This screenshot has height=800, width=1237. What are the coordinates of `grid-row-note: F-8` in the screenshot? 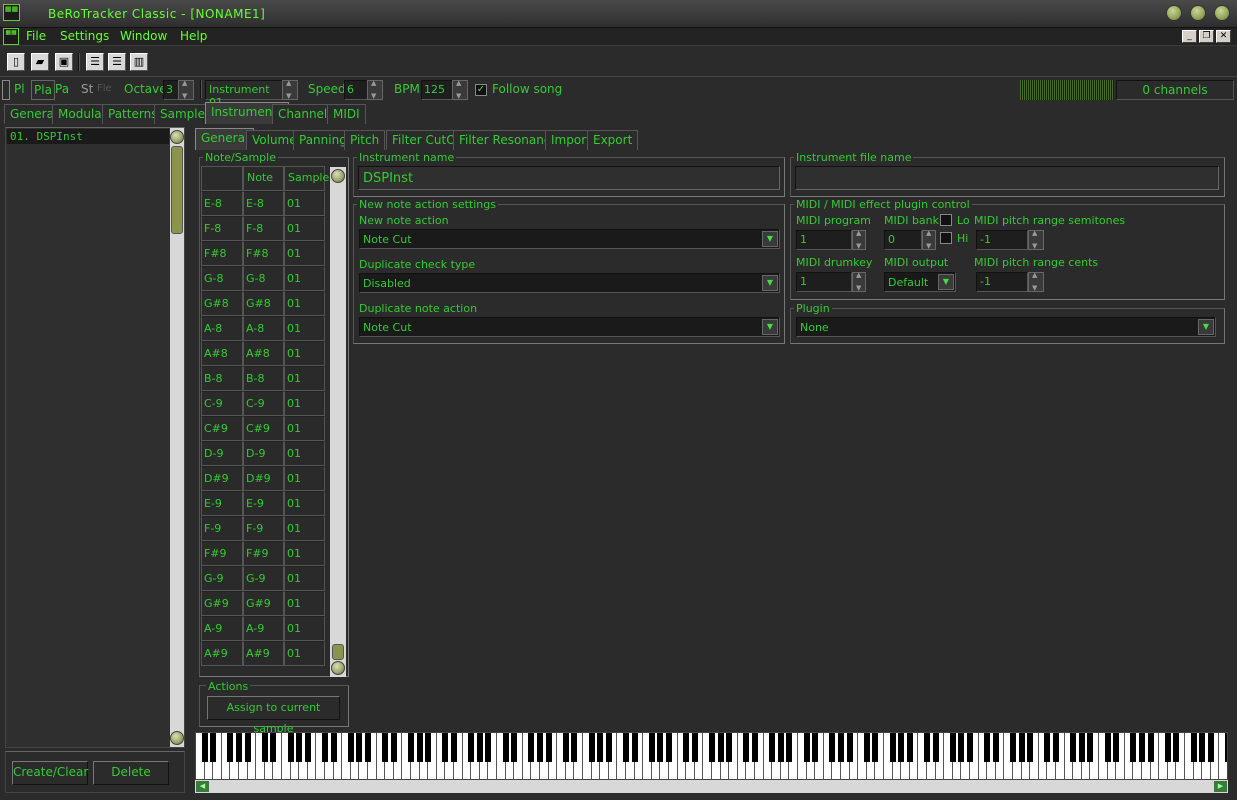 It's located at (263, 228).